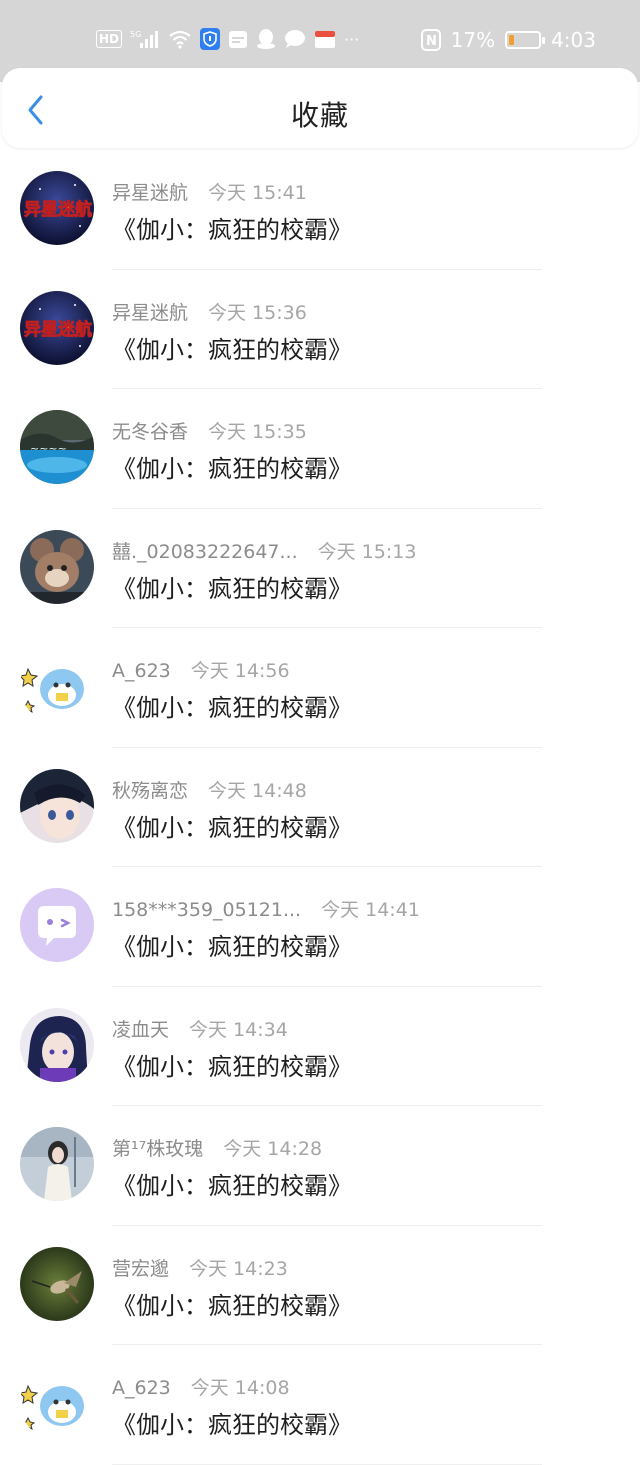 This screenshot has height=1465, width=640. Describe the element at coordinates (473, 40) in the screenshot. I see `battery-percent: 17%` at that location.